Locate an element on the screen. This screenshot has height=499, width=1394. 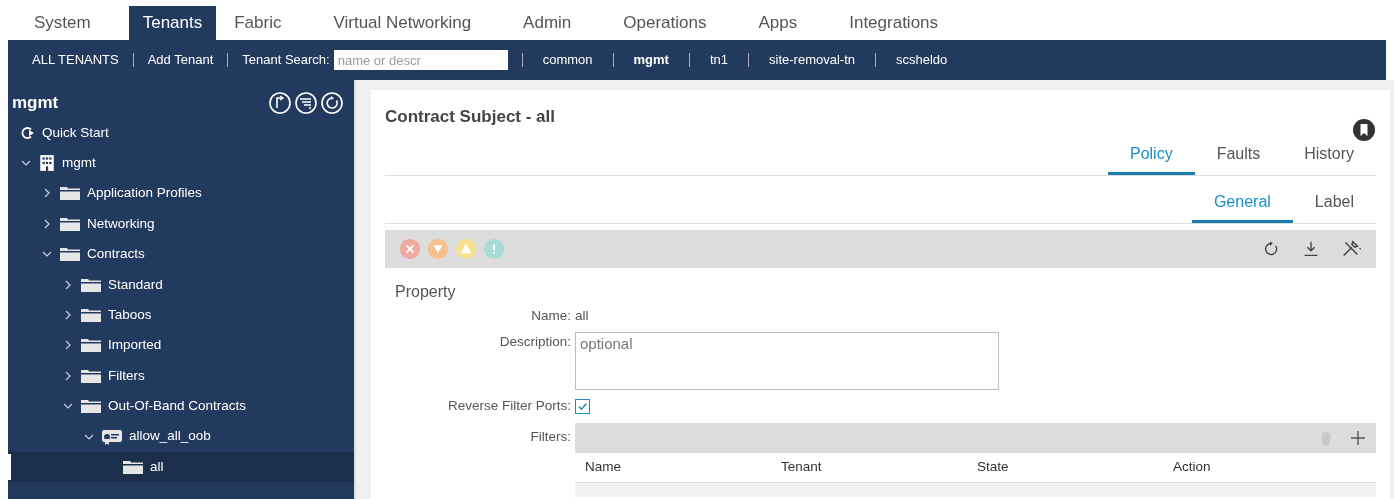
tree-item: all is located at coordinates (181, 467).